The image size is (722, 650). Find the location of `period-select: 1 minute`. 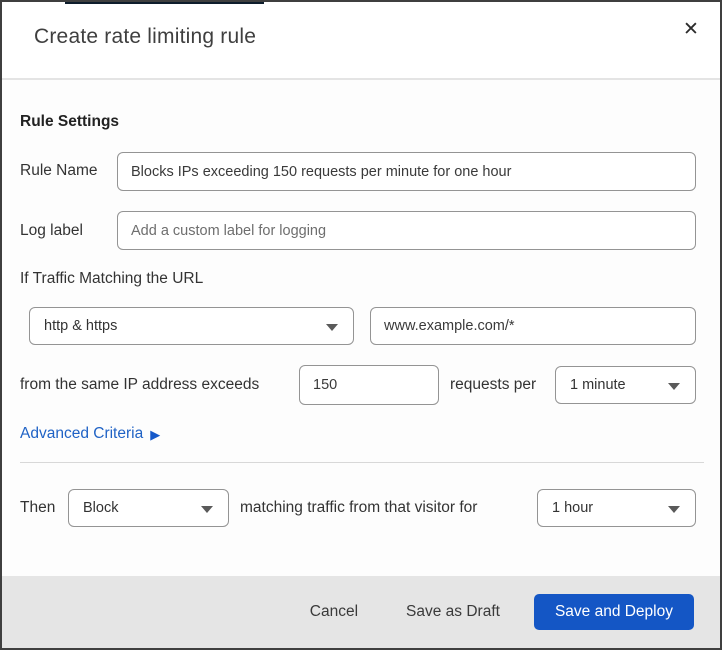

period-select: 1 minute is located at coordinates (625, 385).